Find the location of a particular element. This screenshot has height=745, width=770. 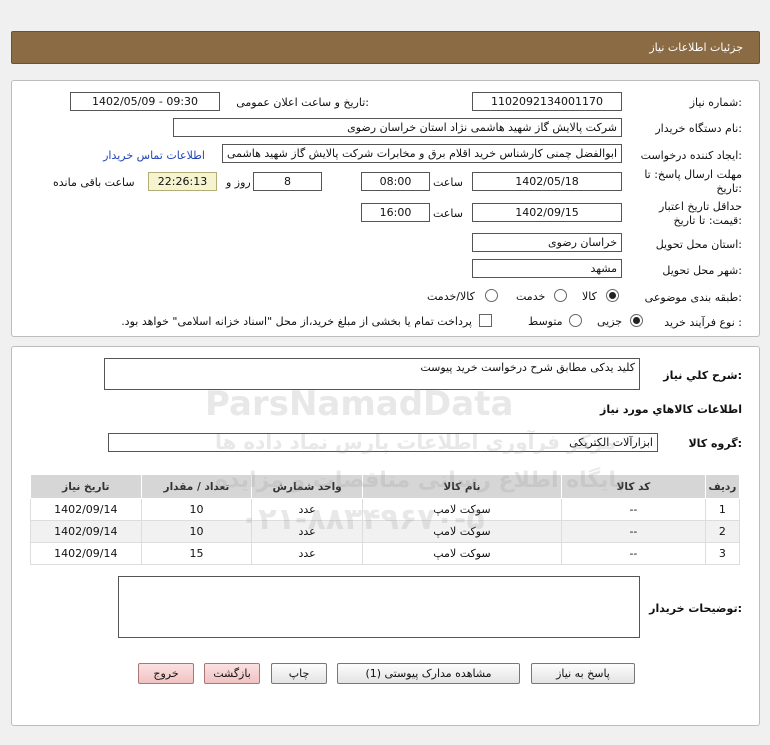

cell-row: 1 is located at coordinates (722, 509).